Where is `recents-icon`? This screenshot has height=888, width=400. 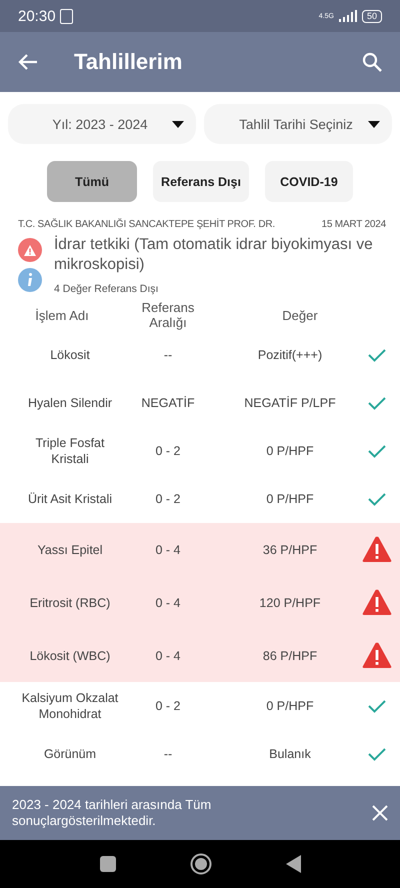 recents-icon is located at coordinates (108, 864).